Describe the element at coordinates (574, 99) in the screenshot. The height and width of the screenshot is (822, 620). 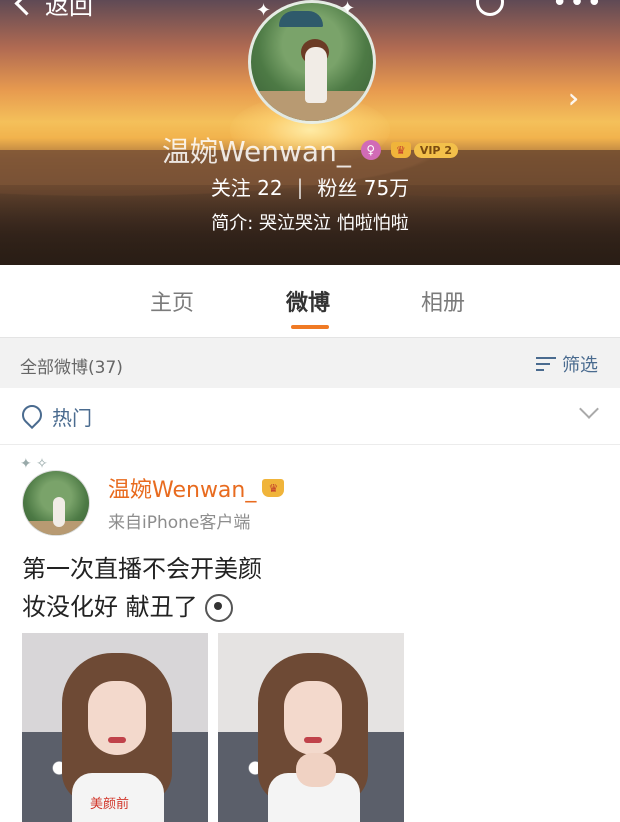
I see `chevron-right-icon: ›››` at that location.